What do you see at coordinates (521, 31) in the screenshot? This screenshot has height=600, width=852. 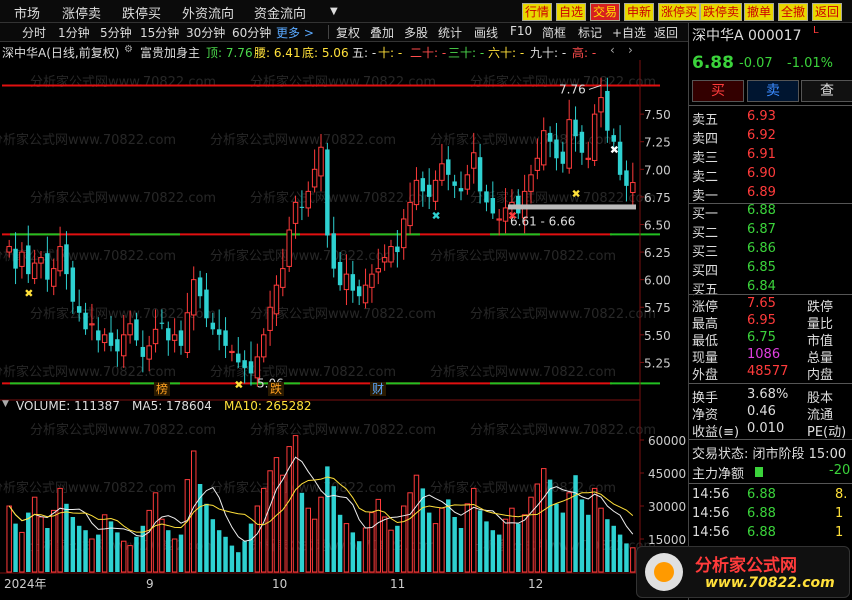 I see `tool-f10: F10` at bounding box center [521, 31].